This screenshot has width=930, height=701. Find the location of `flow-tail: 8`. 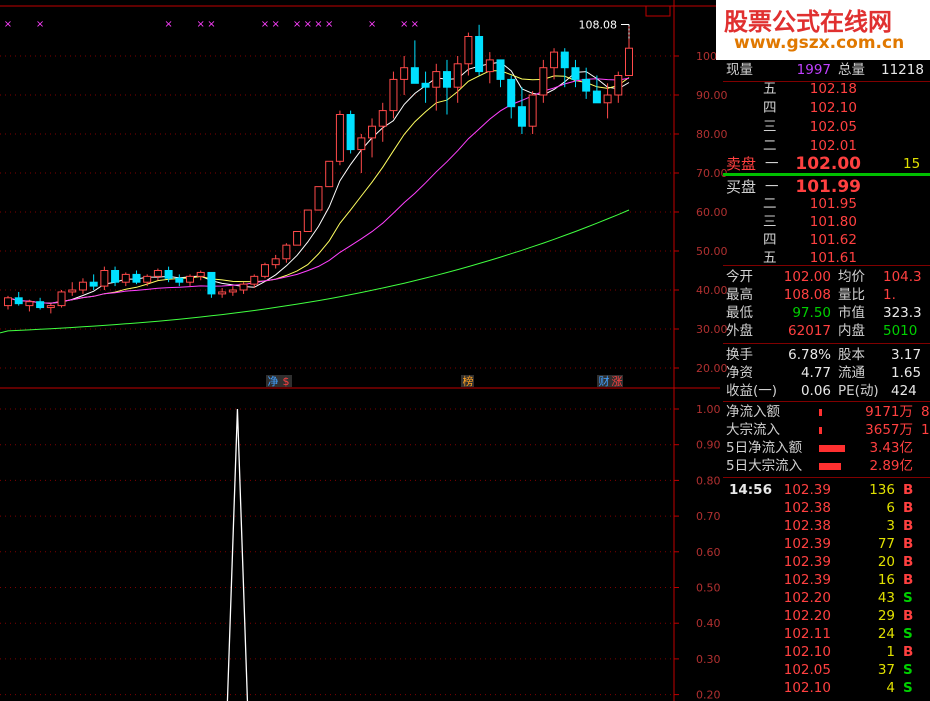

flow-tail: 8 is located at coordinates (925, 412).